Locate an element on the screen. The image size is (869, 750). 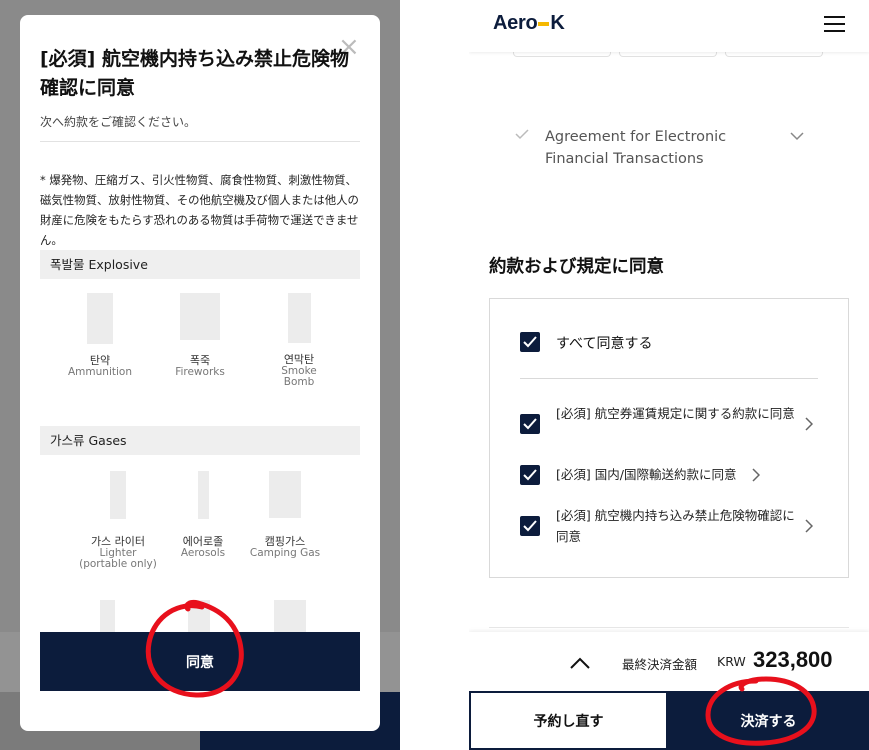
terms-label-dangerous-goods: [必須] 航空機内持ち込み禁止危険物確認に同意 is located at coordinates (676, 526).